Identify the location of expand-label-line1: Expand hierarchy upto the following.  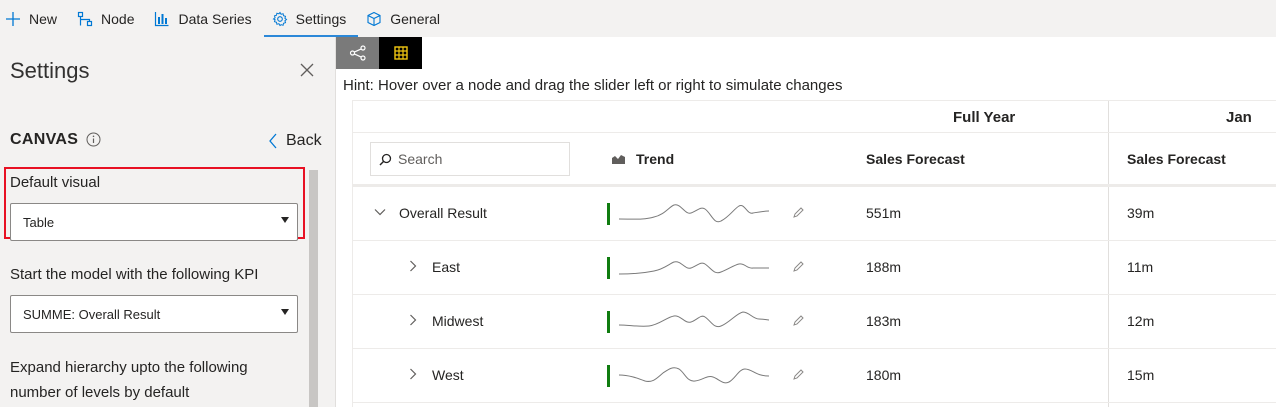
(129, 367).